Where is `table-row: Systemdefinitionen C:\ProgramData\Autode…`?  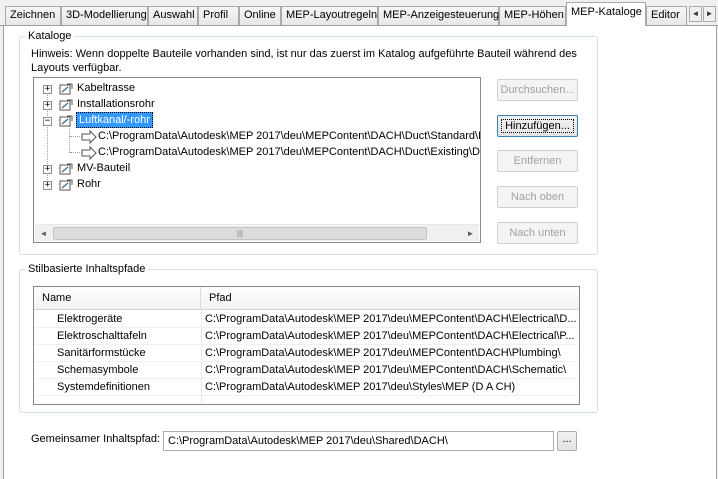 table-row: Systemdefinitionen C:\ProgramData\Autode… is located at coordinates (306, 387).